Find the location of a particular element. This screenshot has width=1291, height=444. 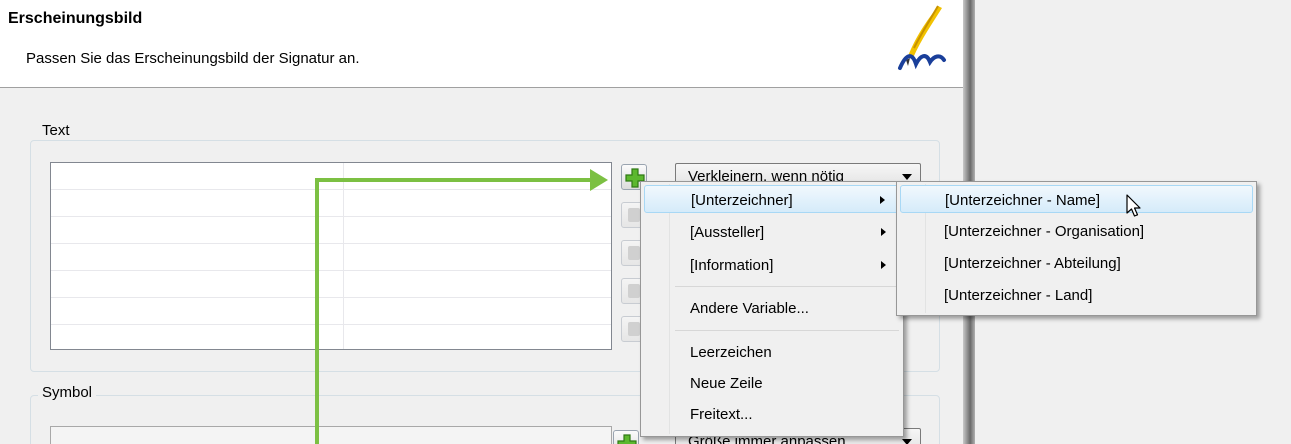

arrow-down-icon is located at coordinates (634, 329).